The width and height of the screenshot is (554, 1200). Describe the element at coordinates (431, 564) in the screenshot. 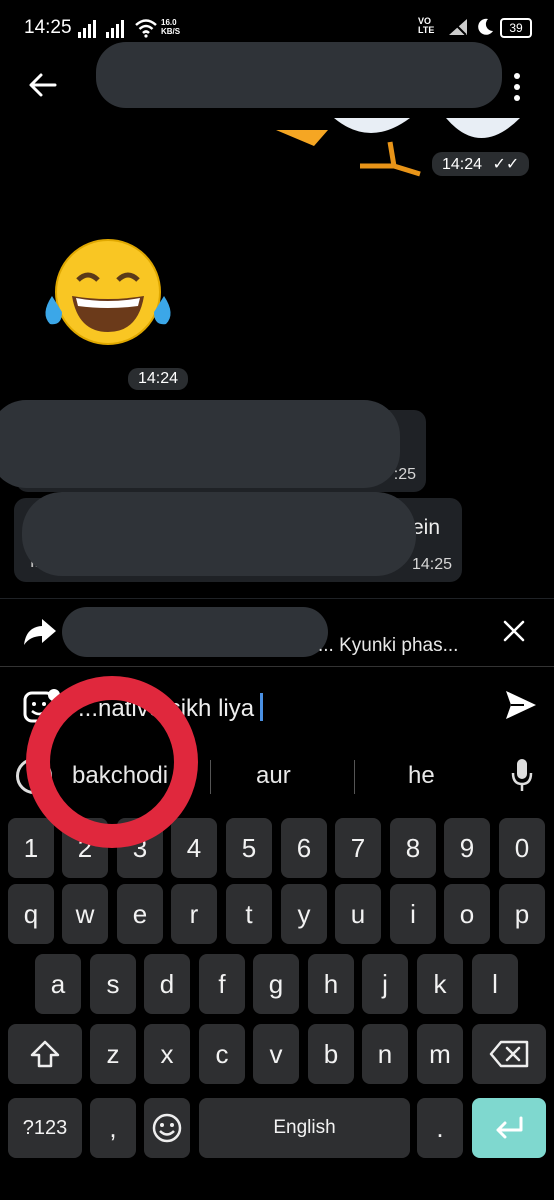

I see `message-2-timestamp: 14:25` at that location.